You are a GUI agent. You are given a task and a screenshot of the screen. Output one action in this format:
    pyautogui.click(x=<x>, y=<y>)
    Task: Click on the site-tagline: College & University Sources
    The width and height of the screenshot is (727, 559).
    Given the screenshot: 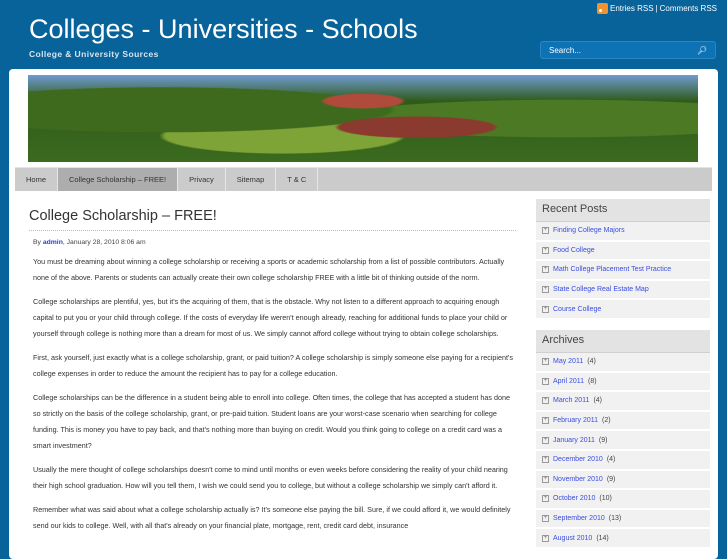 What is the action you would take?
    pyautogui.click(x=94, y=54)
    